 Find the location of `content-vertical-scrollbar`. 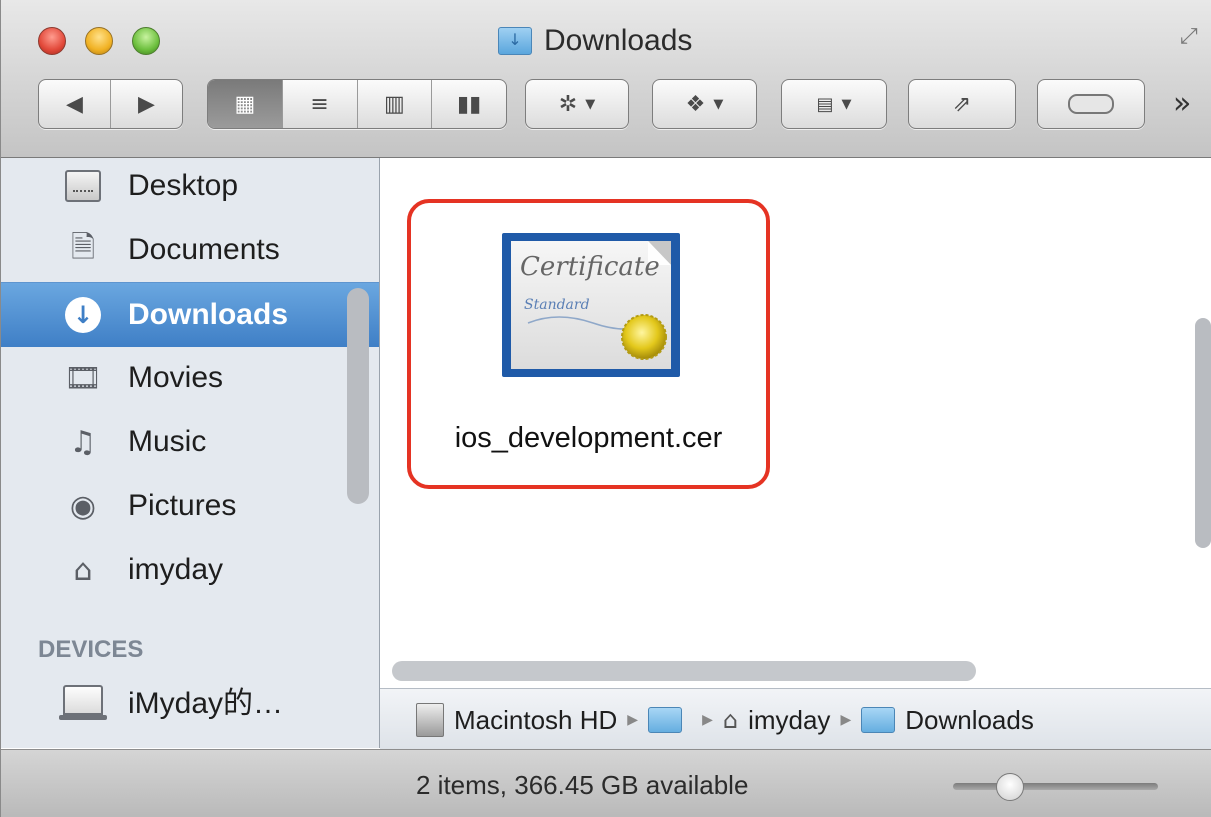

content-vertical-scrollbar is located at coordinates (1203, 433).